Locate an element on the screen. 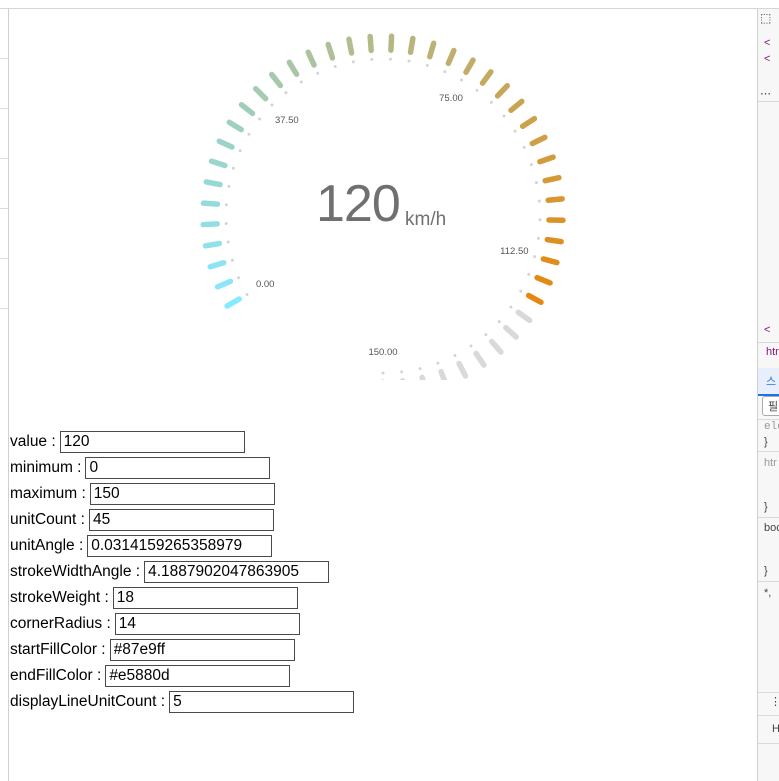 Image resolution: width=779 pixels, height=781 pixels. tab-styles: 스 is located at coordinates (768, 382).